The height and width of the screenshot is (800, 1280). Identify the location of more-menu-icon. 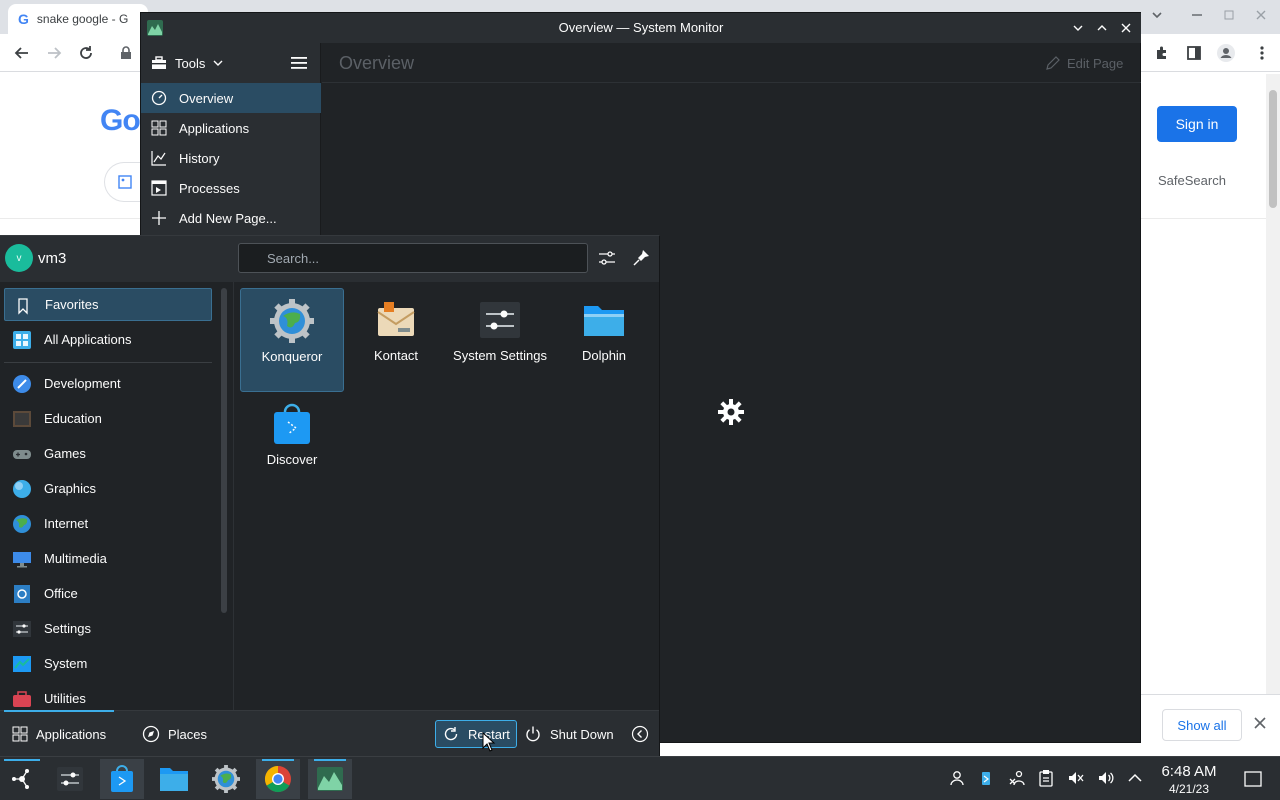
(1262, 53).